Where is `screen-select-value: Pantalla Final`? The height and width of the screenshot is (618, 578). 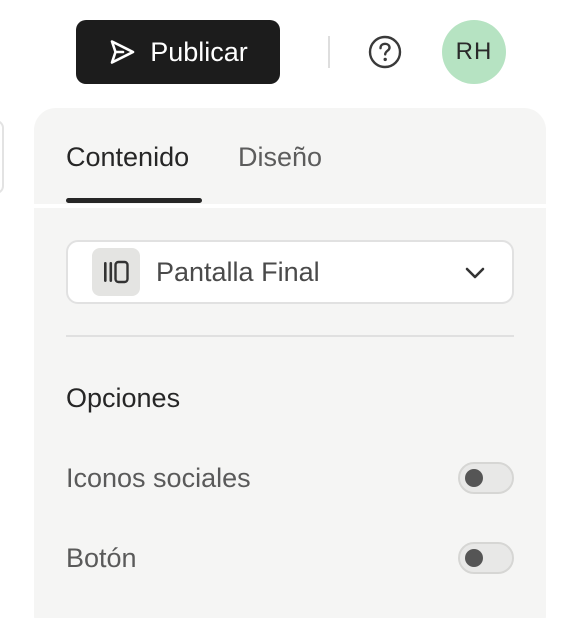 screen-select-value: Pantalla Final is located at coordinates (238, 272).